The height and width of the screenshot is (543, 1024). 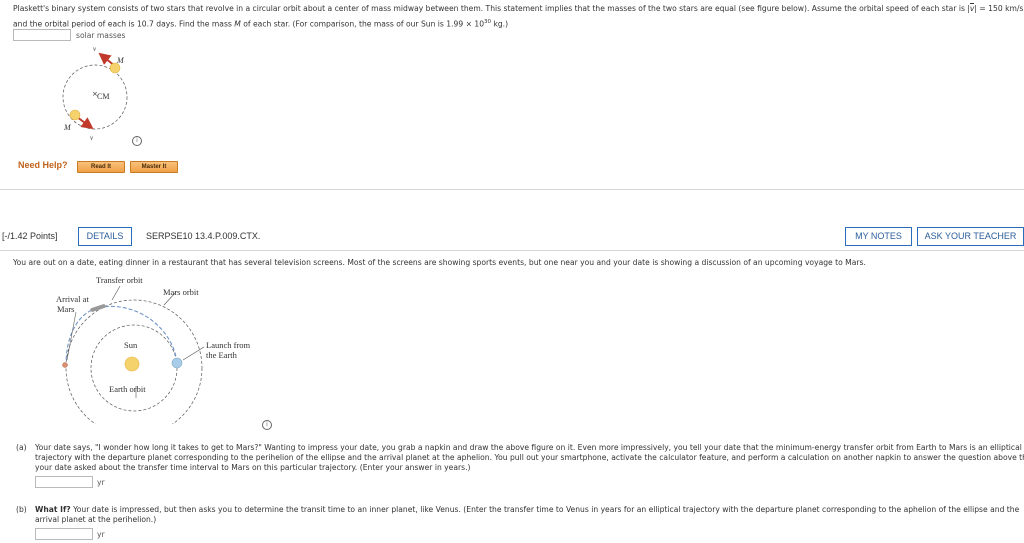 What do you see at coordinates (970, 236) in the screenshot?
I see `ask-your-teacher-button: ASK YOUR TEACHER` at bounding box center [970, 236].